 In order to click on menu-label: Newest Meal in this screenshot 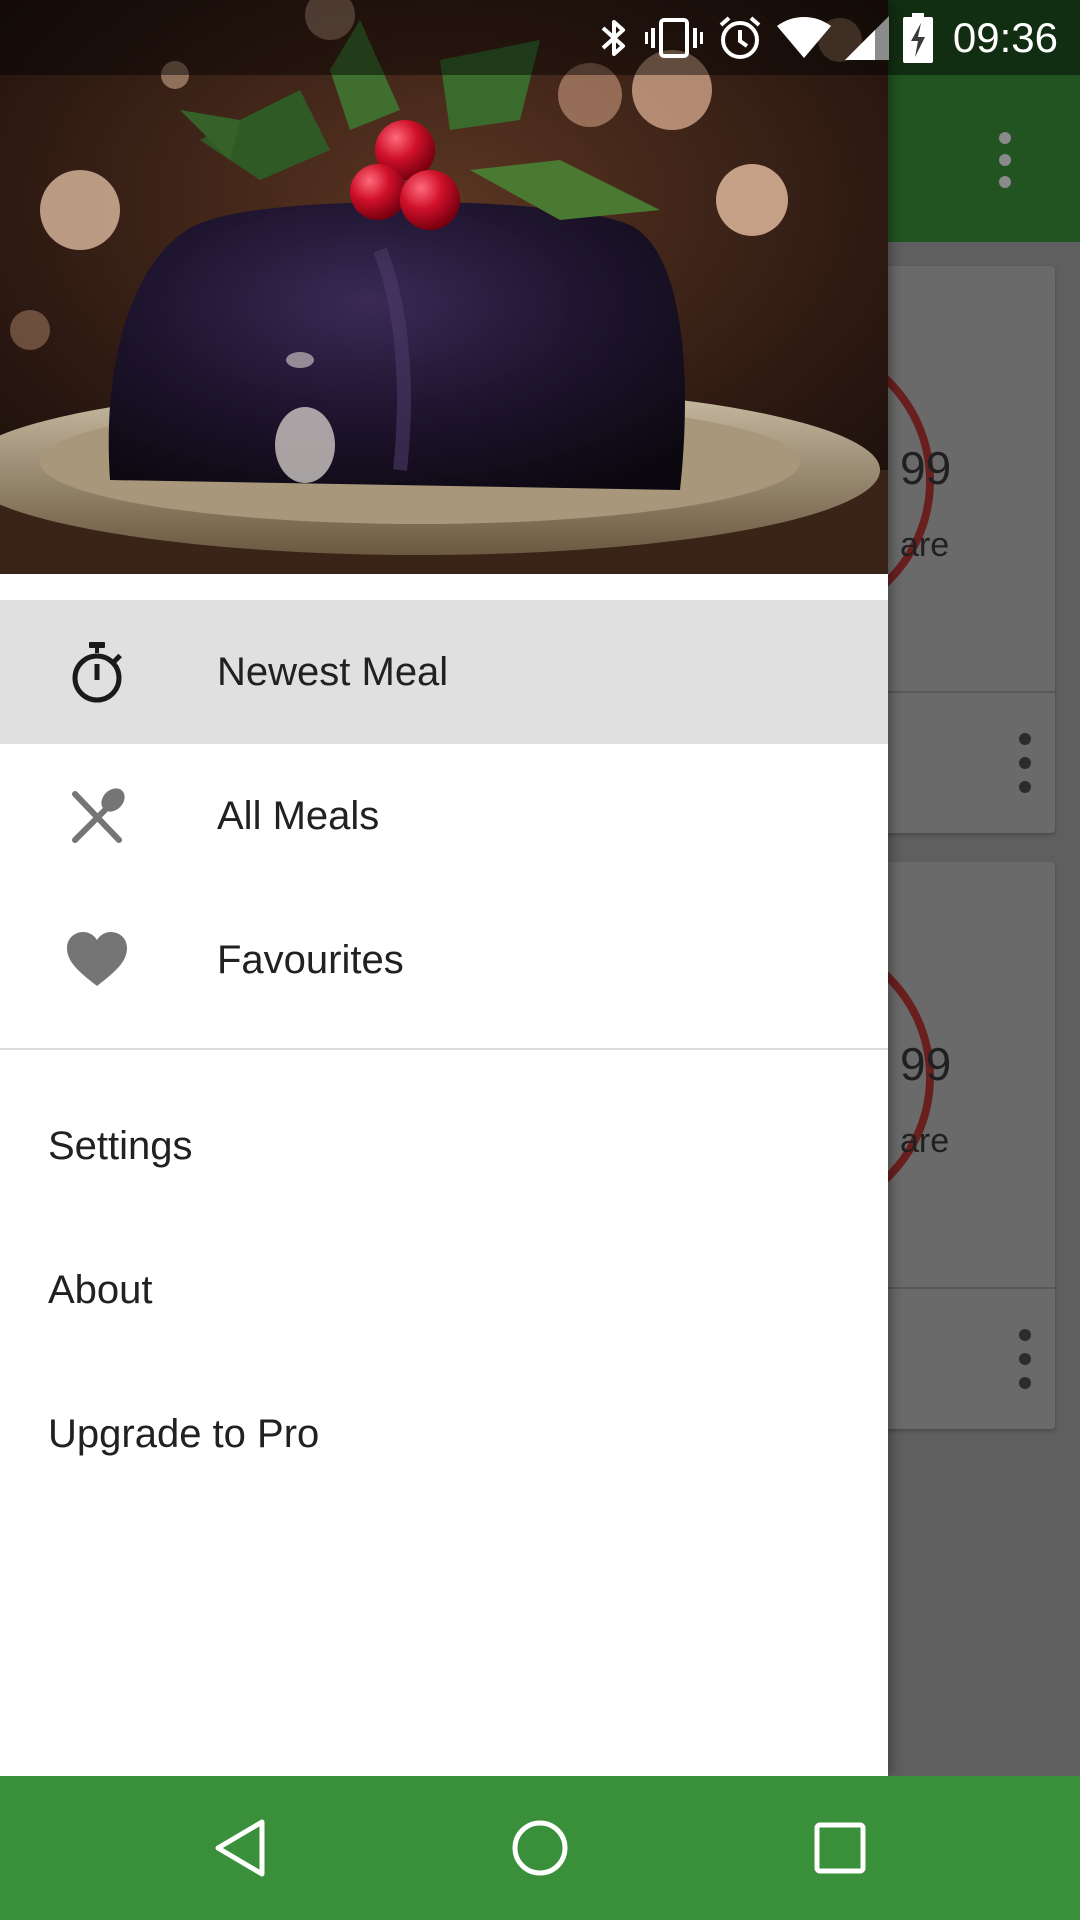, I will do `click(333, 671)`.